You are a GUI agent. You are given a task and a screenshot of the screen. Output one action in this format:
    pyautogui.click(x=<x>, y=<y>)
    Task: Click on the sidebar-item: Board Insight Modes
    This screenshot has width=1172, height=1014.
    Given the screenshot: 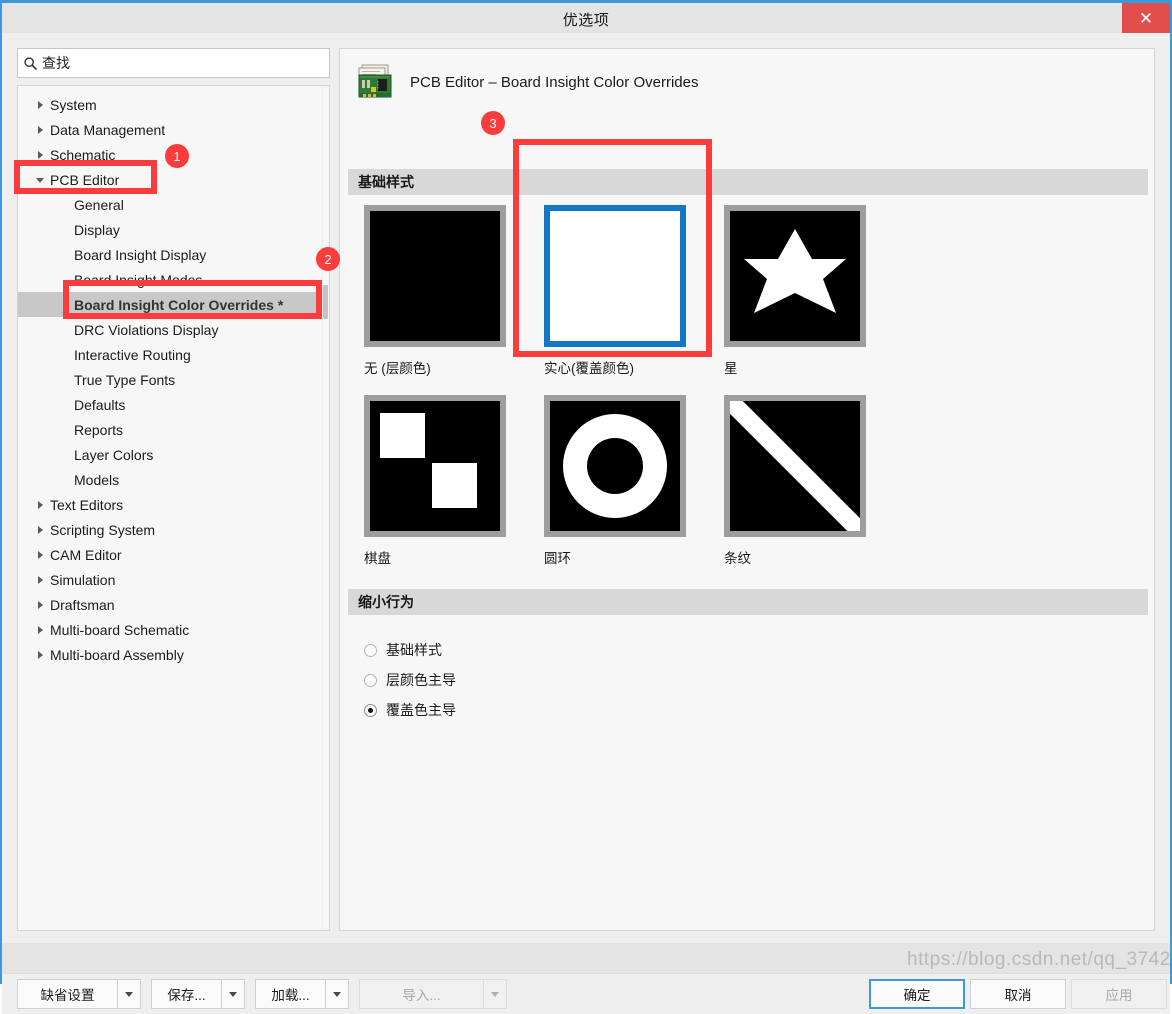 What is the action you would take?
    pyautogui.click(x=171, y=279)
    